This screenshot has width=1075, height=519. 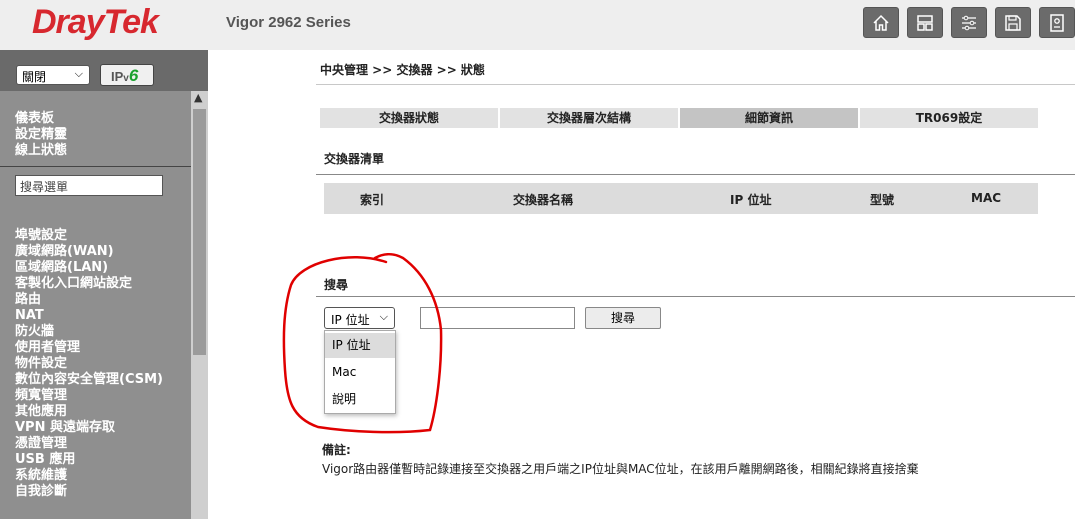 I want to click on sidebar-item-firewall: 防火牆, so click(x=89, y=332).